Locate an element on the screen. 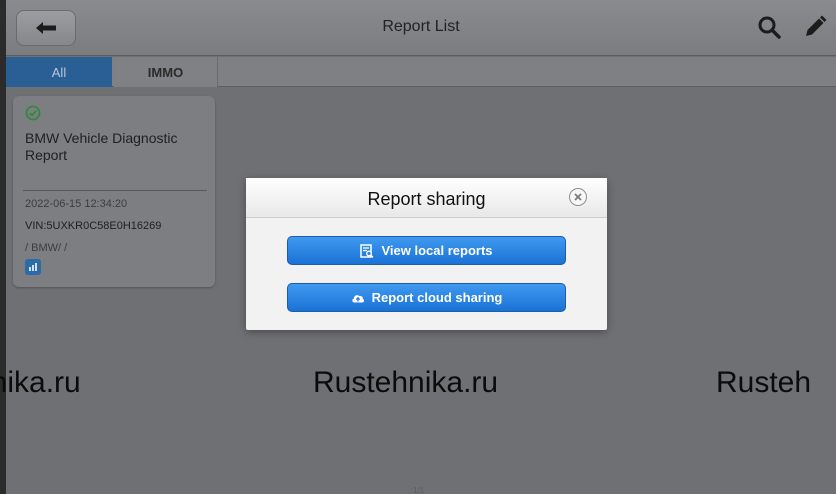  report-date: 2022-06-15 12:34:20 is located at coordinates (76, 204).